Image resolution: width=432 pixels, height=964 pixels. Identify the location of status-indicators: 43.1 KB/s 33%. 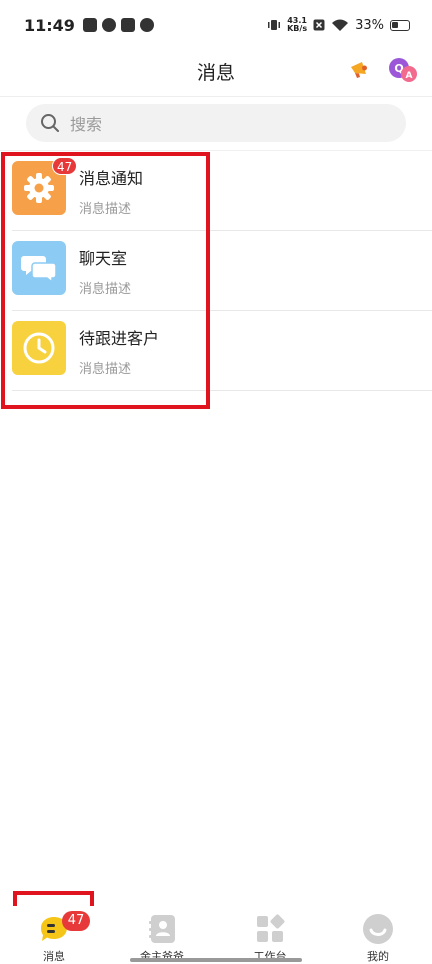
(338, 25).